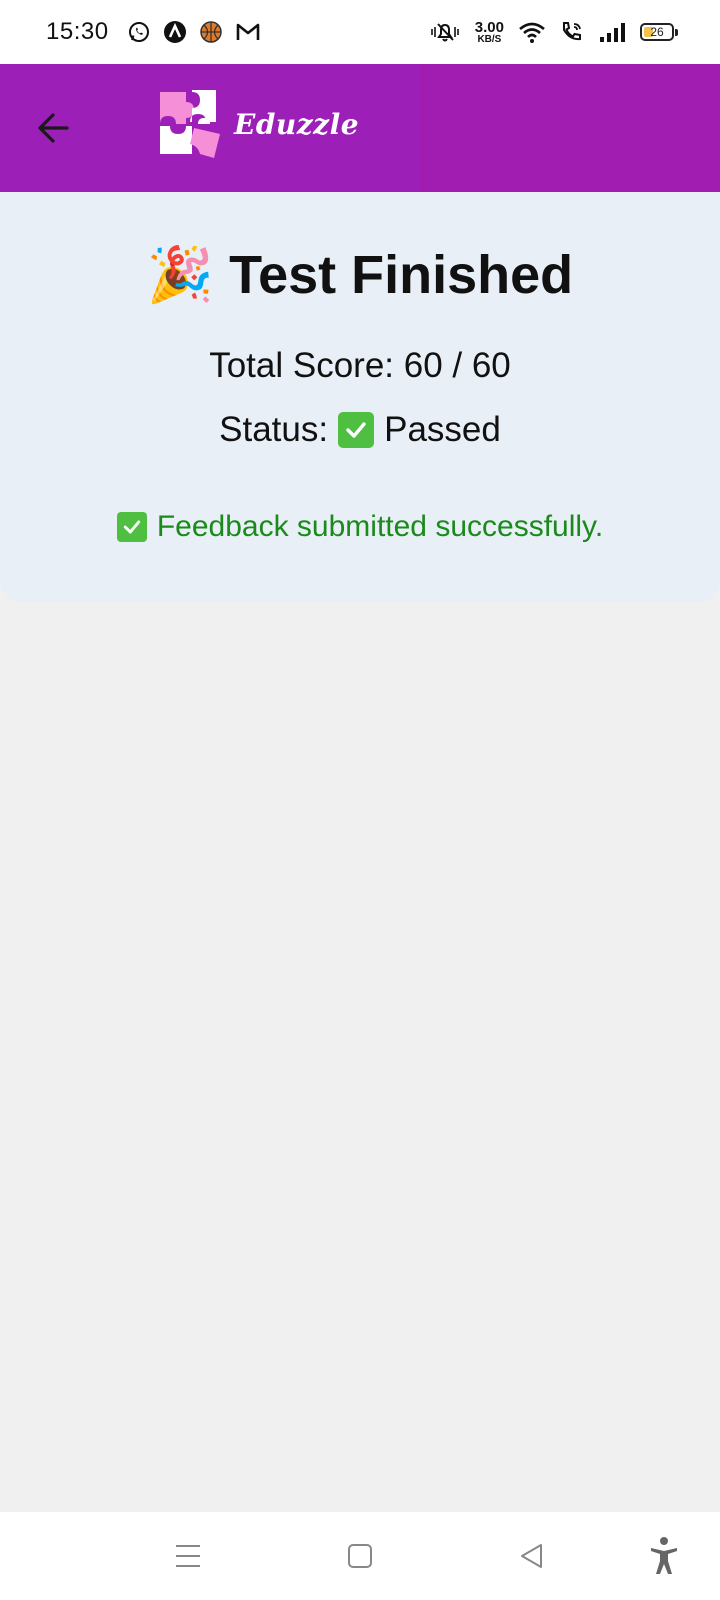 This screenshot has height=1600, width=720. What do you see at coordinates (77, 31) in the screenshot?
I see `clock: 15:30` at bounding box center [77, 31].